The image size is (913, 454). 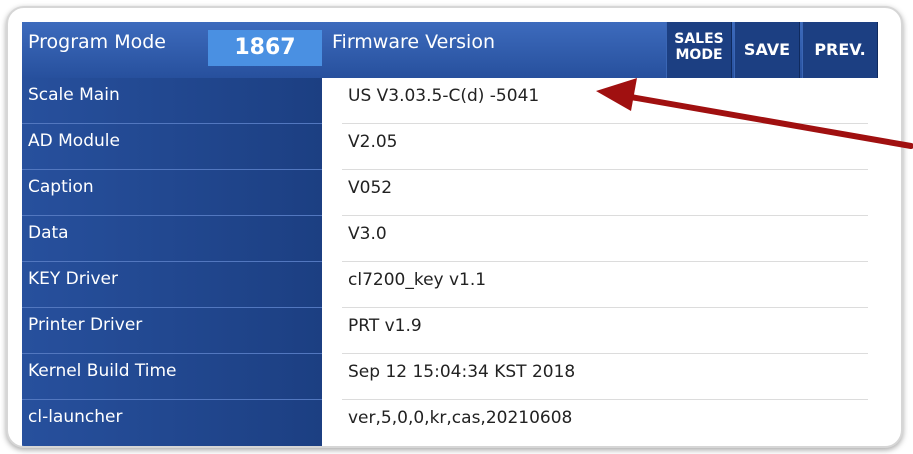 I want to click on row-value: ver,5,0,0,kr,cas,20210608, so click(x=600, y=423).